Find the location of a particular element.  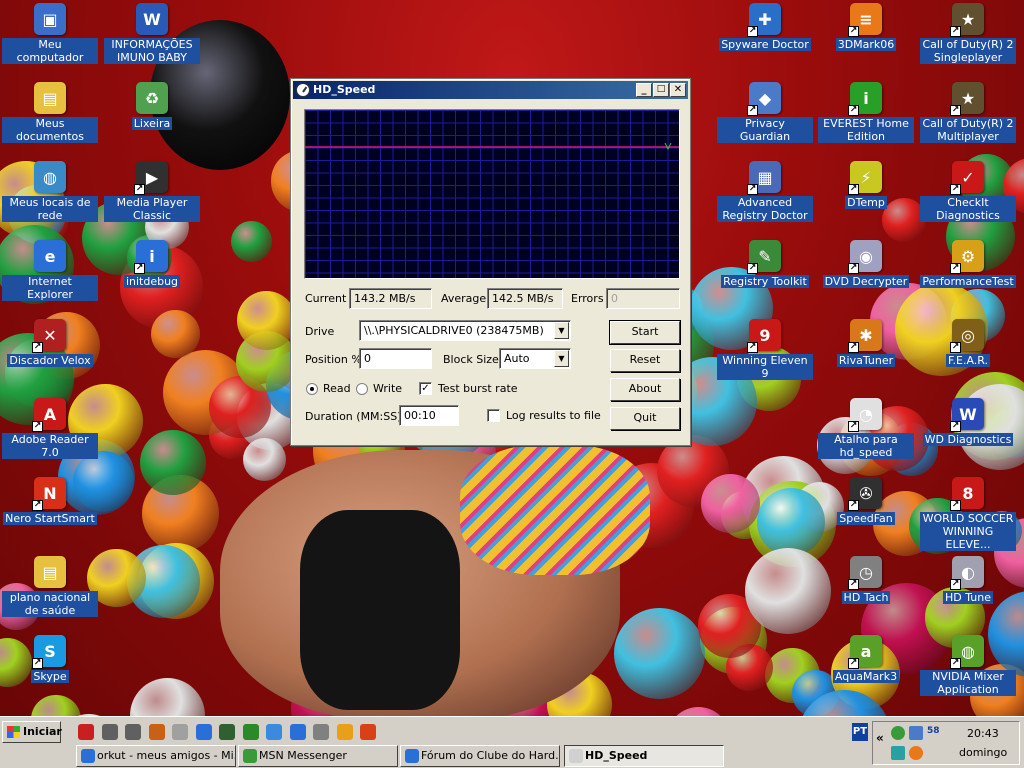

desktop-icon: ▤ plano nacional de saúde is located at coordinates (50, 586).